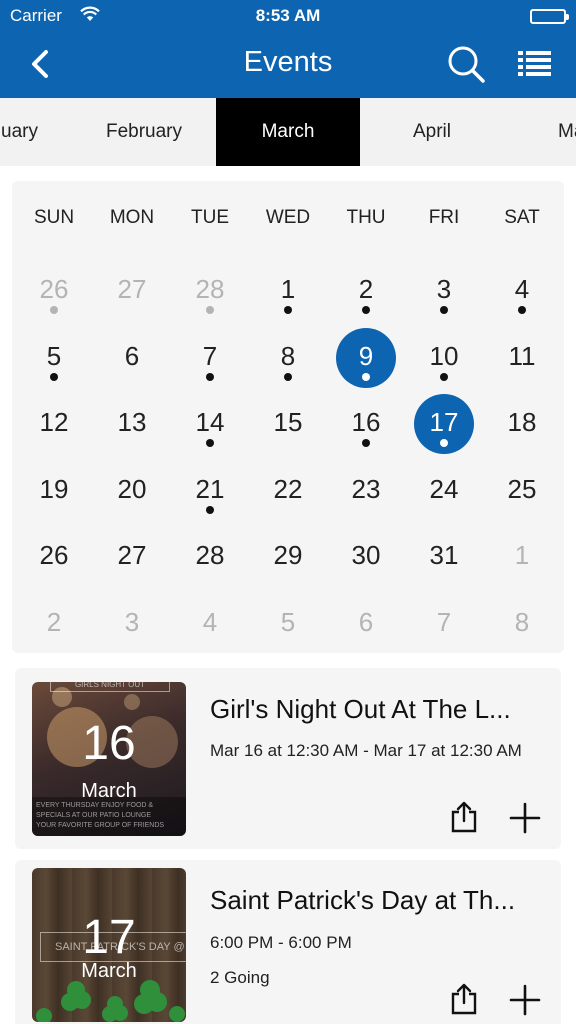 This screenshot has height=1024, width=576. I want to click on weekday-label: MON, so click(132, 217).